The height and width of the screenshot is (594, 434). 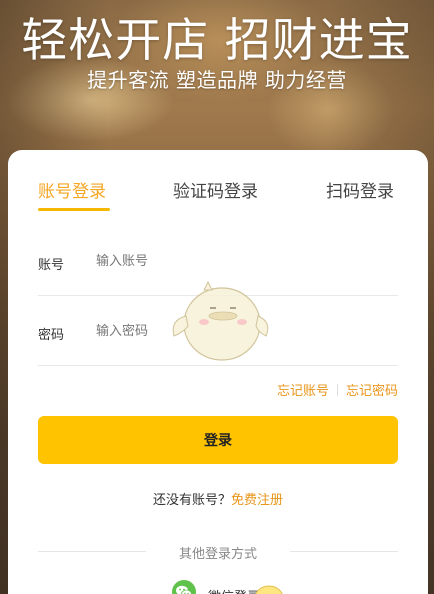 I want to click on login-tabs: 账号登录 验证码登录 扫码登录, so click(x=218, y=185).